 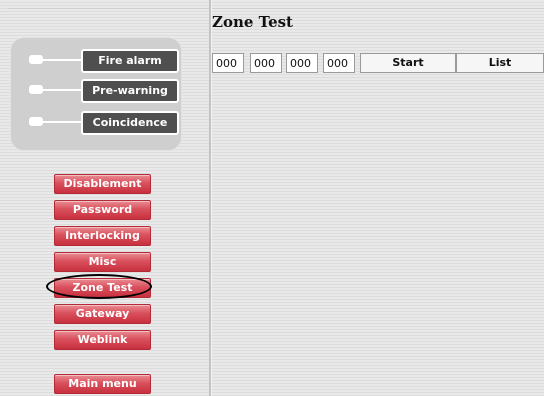 What do you see at coordinates (102, 184) in the screenshot?
I see `menu-button-disablement: Disablement` at bounding box center [102, 184].